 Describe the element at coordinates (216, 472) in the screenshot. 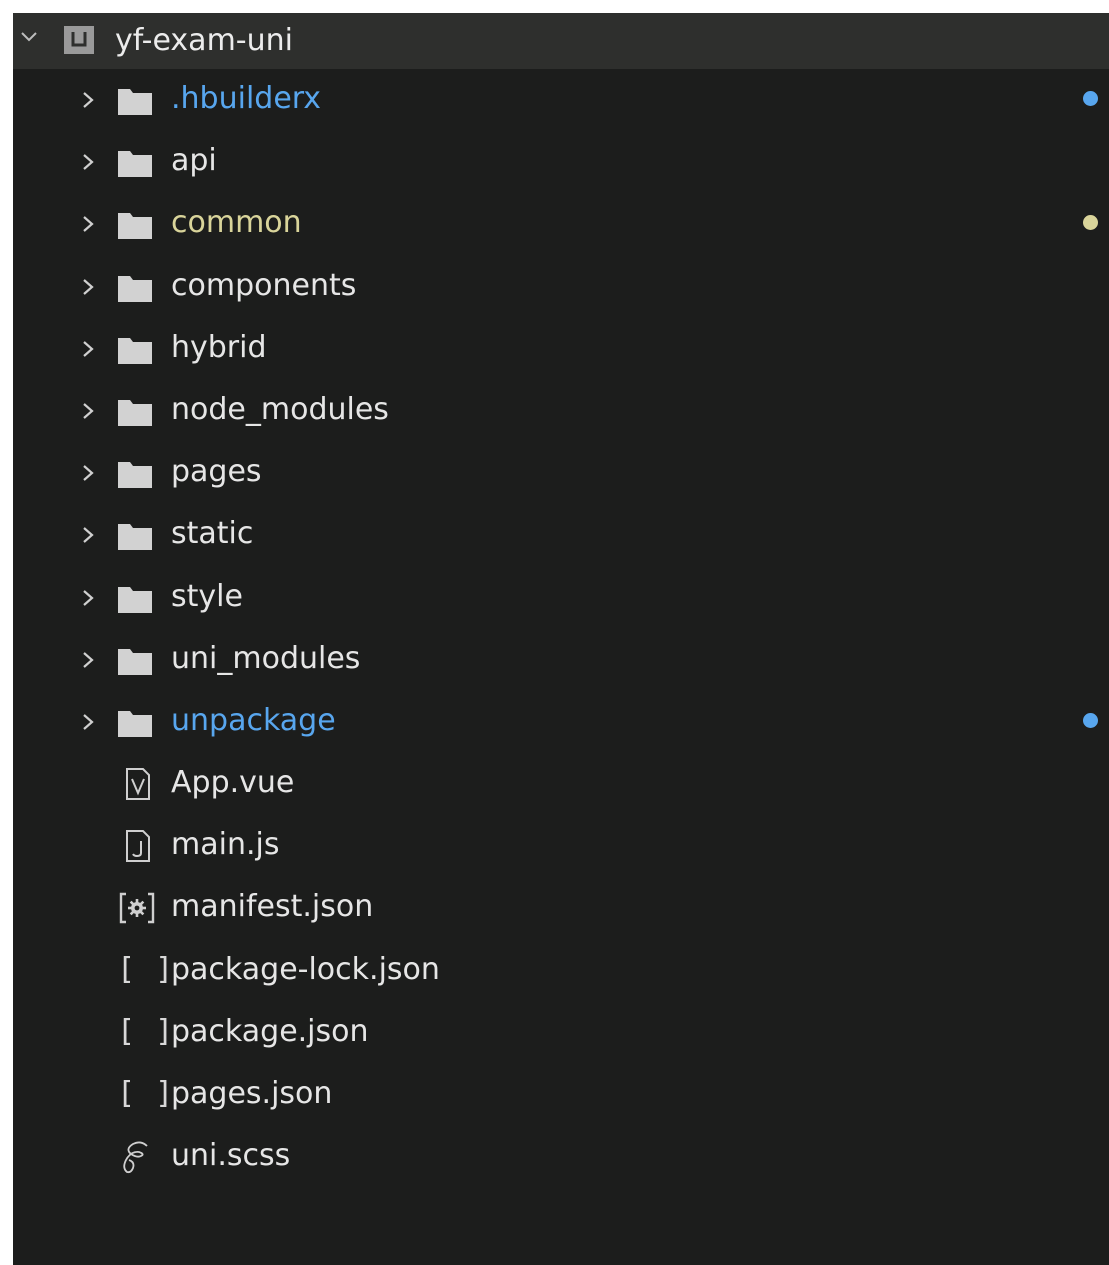

I see `folder-label: pages` at that location.